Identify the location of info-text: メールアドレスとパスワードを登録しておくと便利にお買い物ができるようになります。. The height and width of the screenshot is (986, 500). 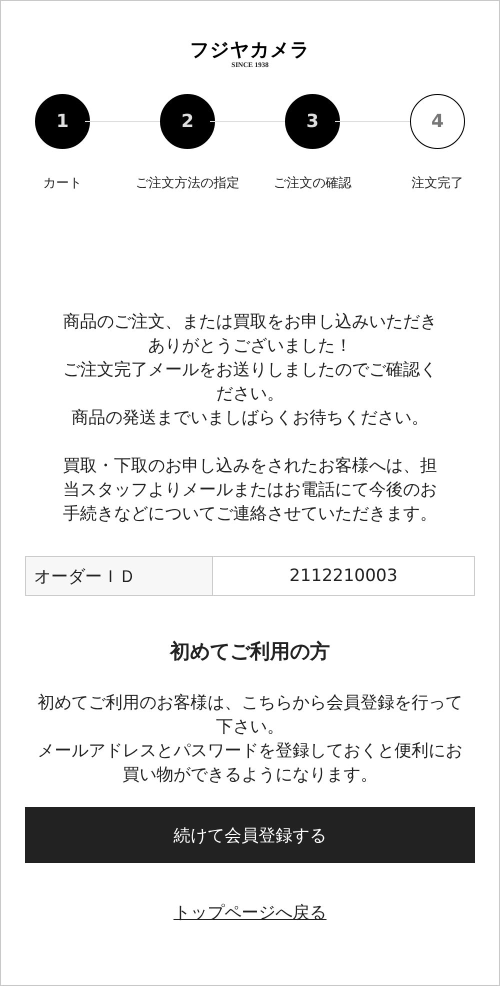
(250, 763).